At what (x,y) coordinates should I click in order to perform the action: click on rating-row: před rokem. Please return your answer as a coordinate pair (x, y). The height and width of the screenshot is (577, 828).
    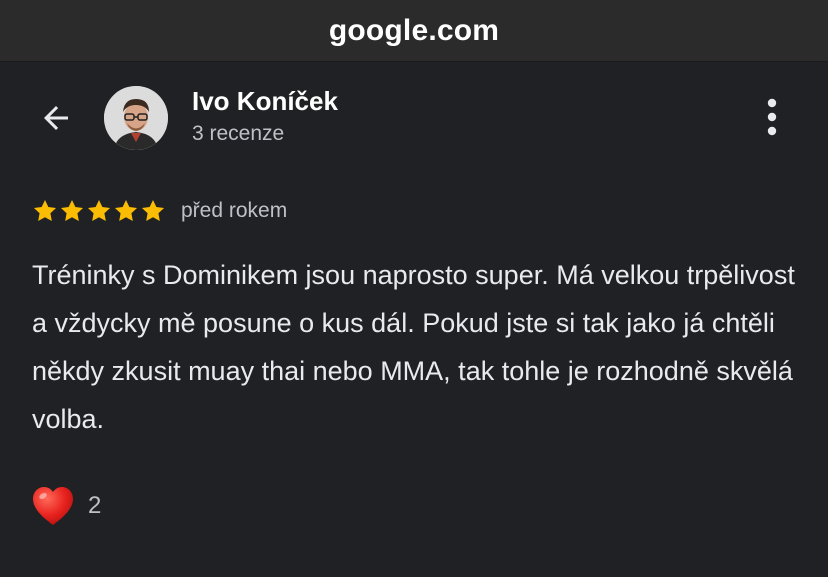
    Looking at the image, I should click on (159, 211).